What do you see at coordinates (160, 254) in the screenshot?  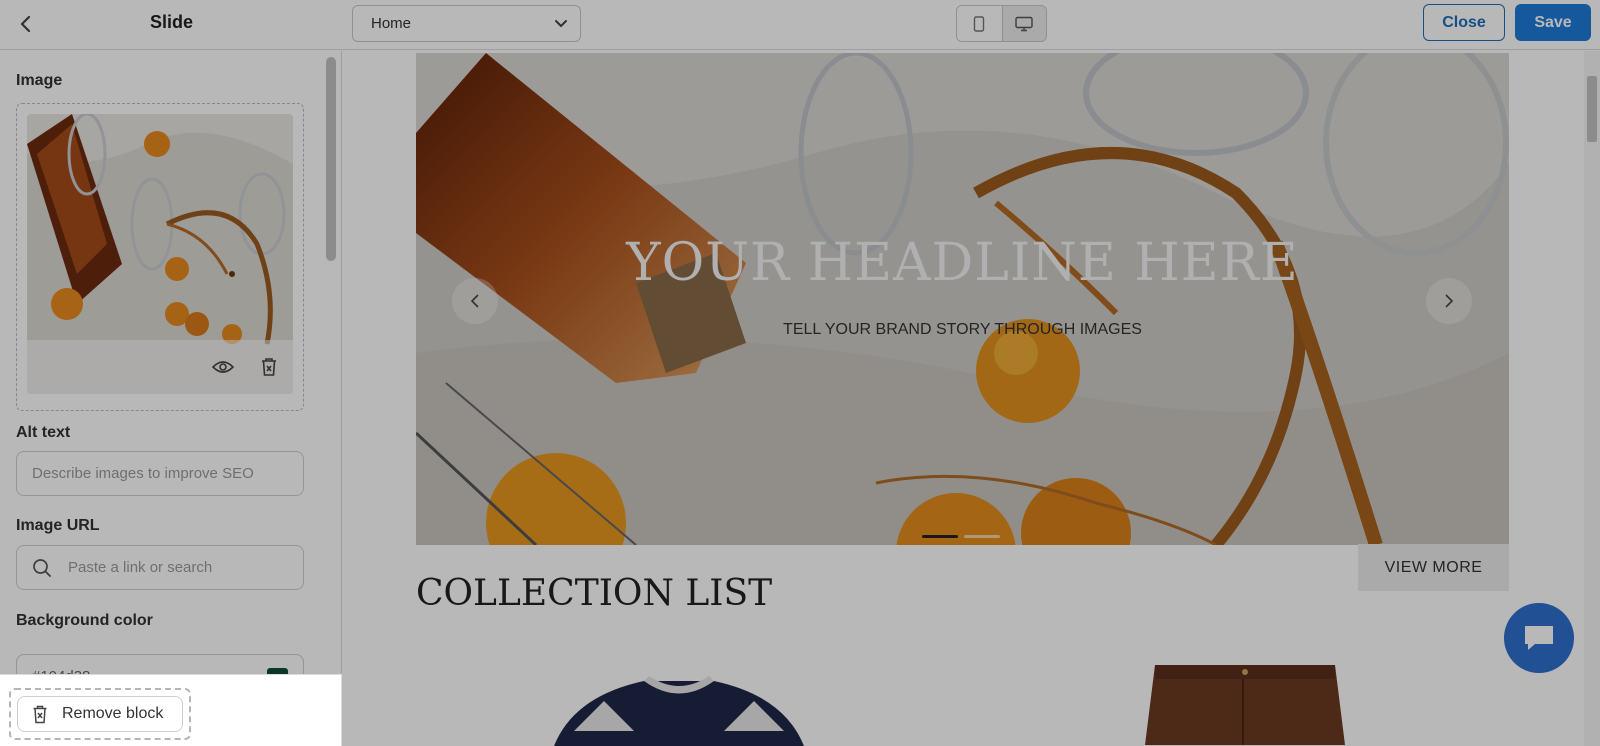 I see `image-thumbnail` at bounding box center [160, 254].